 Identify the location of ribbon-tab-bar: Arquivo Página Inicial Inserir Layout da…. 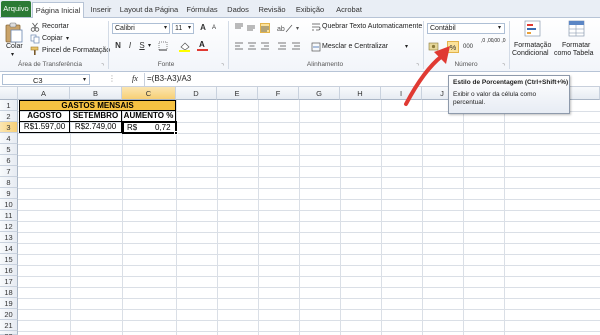
(300, 9).